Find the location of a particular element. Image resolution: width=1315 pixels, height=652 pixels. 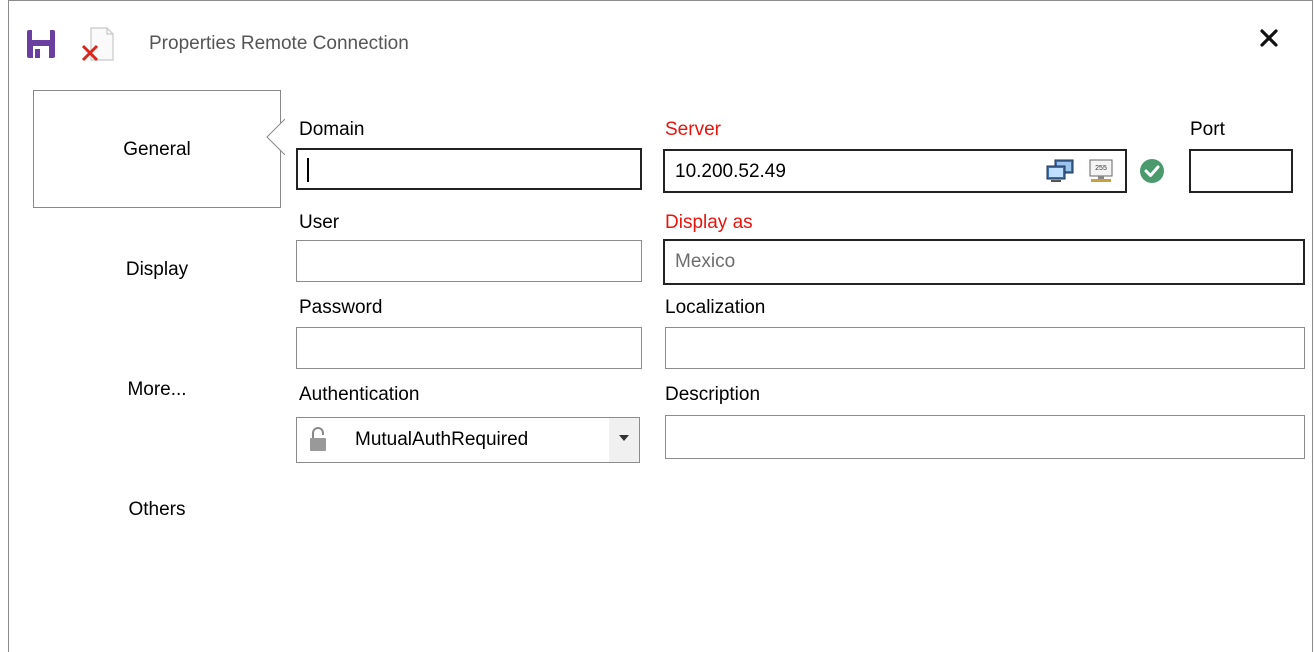

user-field is located at coordinates (469, 261).